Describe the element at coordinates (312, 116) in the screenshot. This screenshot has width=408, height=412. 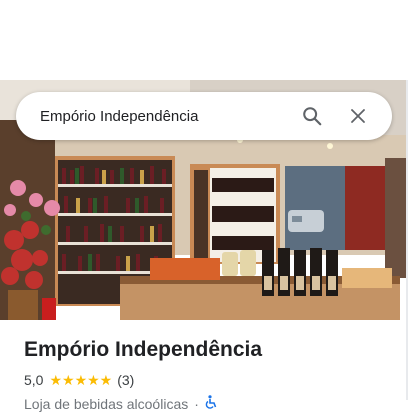
I see `search-icon` at that location.